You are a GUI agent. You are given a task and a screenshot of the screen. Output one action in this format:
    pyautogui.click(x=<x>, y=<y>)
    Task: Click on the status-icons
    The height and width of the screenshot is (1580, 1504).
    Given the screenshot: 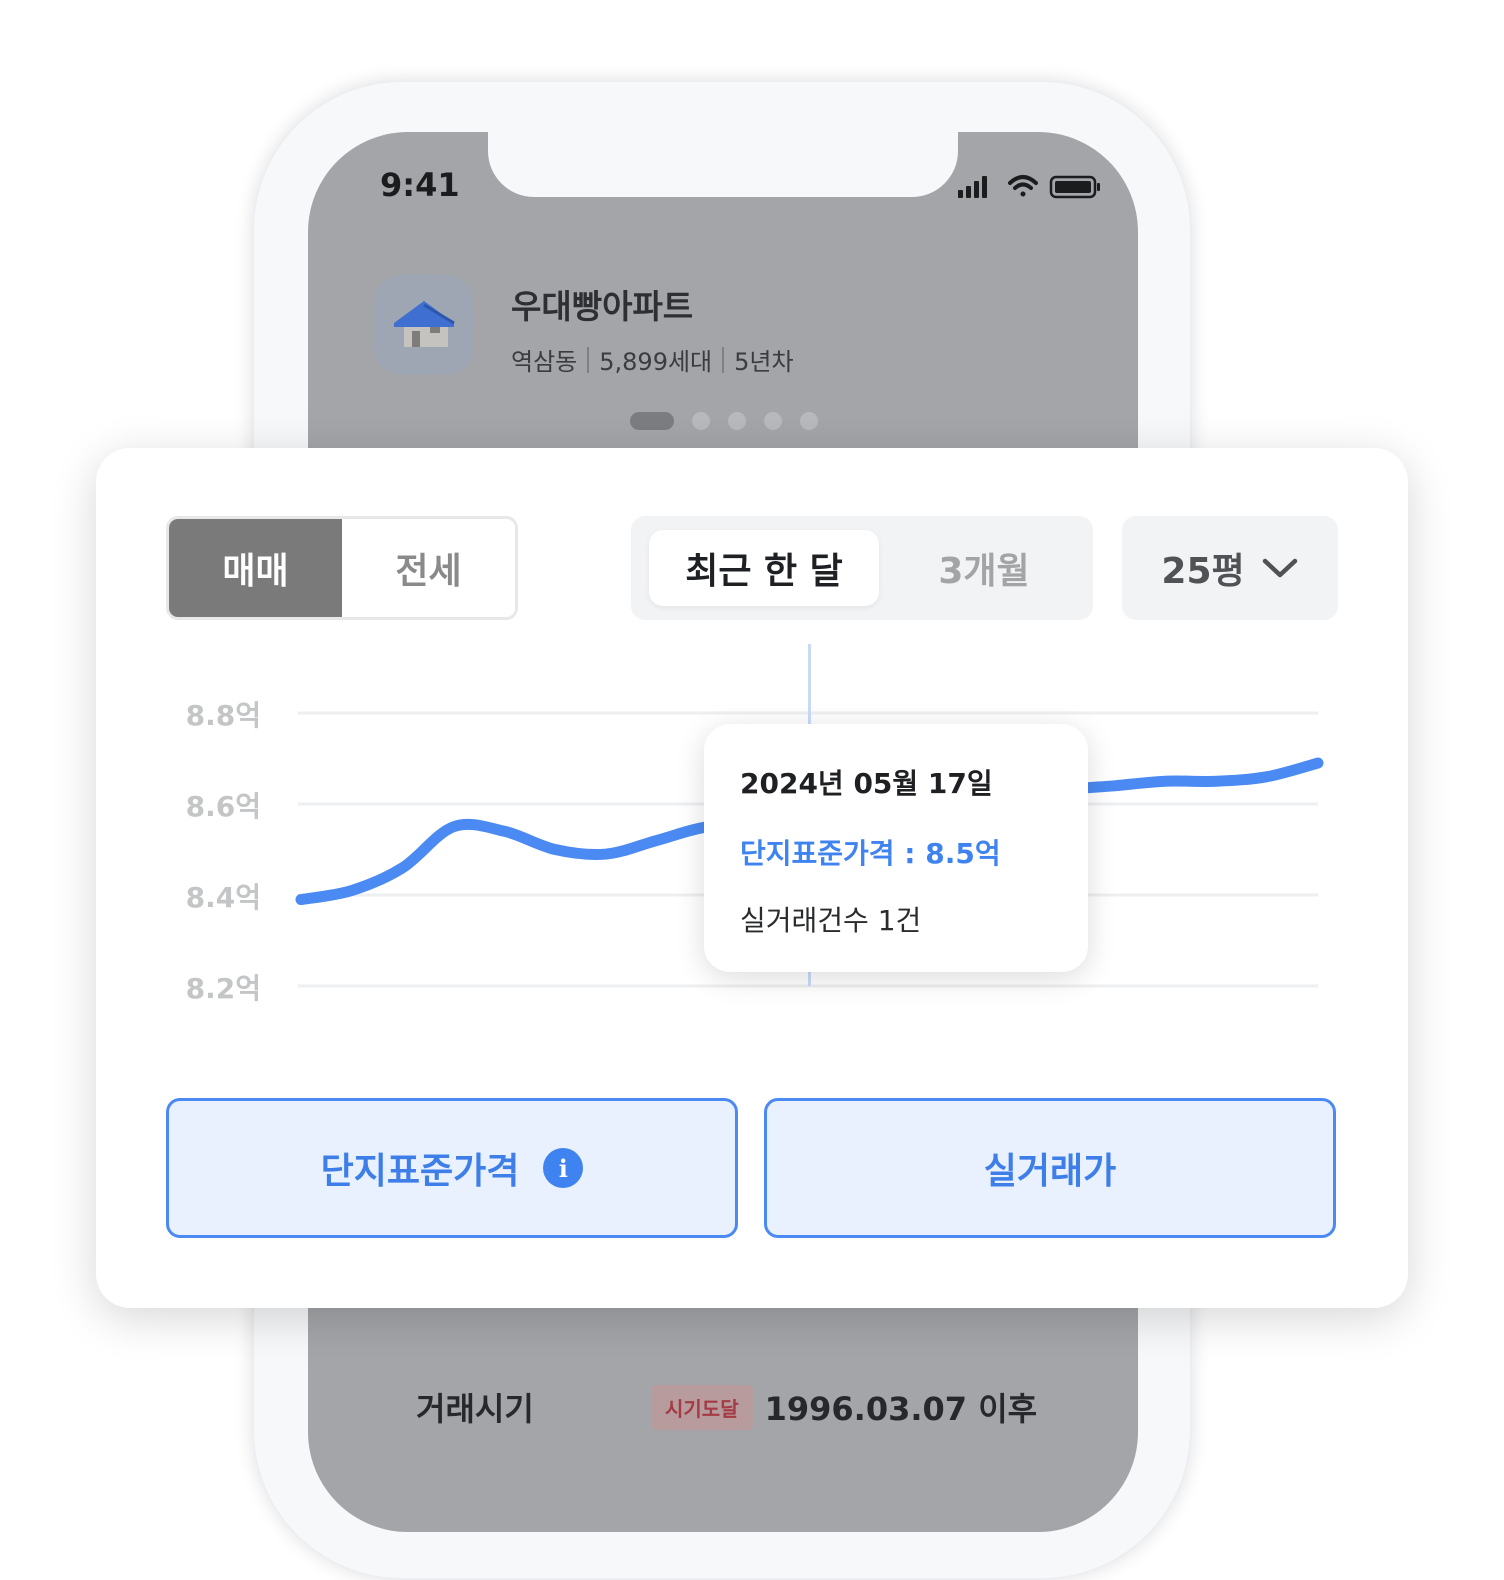 What is the action you would take?
    pyautogui.click(x=1029, y=187)
    